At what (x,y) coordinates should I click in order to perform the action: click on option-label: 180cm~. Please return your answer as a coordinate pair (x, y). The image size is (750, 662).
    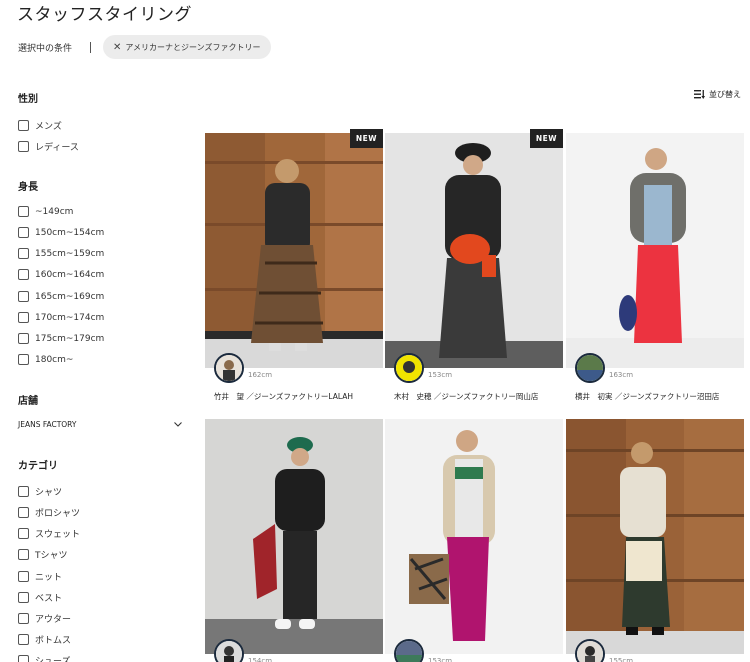
    Looking at the image, I should click on (54, 359).